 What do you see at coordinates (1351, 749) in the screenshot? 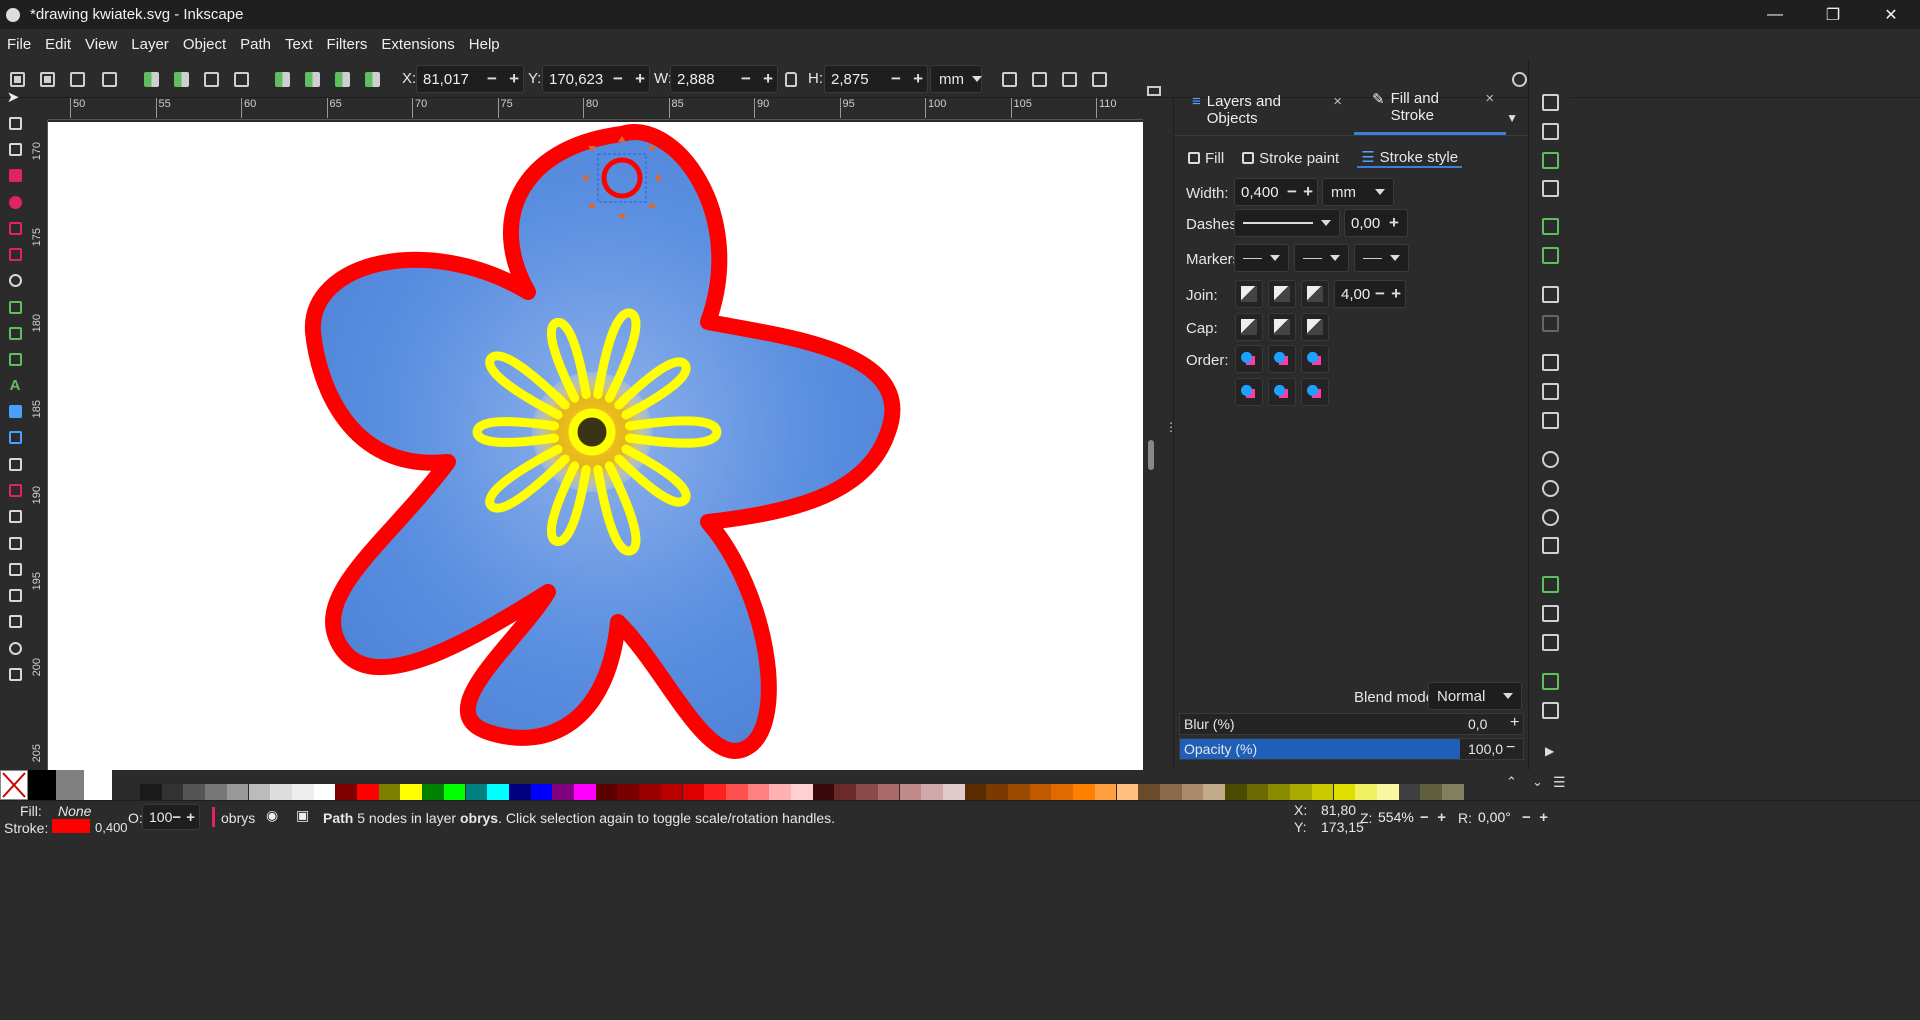
I see `opacity-slider: Opacity (%) 100,0 −` at bounding box center [1351, 749].